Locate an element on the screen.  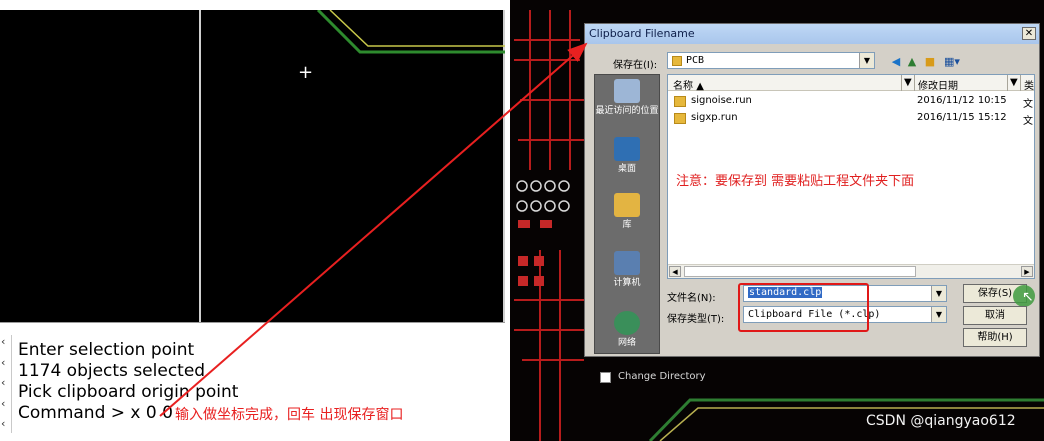
annotation-dialog: 注意：要保存到 需要粘贴工程文件夹下面 is located at coordinates (795, 181).